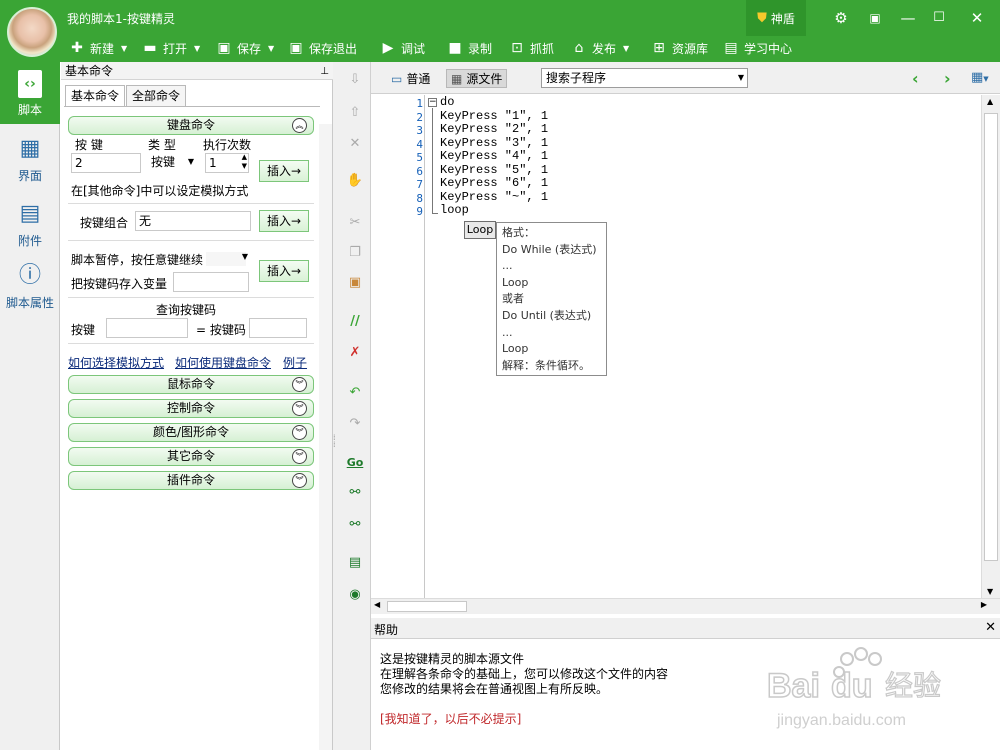 The height and width of the screenshot is (750, 1000). Describe the element at coordinates (494, 156) in the screenshot. I see `code-line: KeyPress "4", 1` at that location.